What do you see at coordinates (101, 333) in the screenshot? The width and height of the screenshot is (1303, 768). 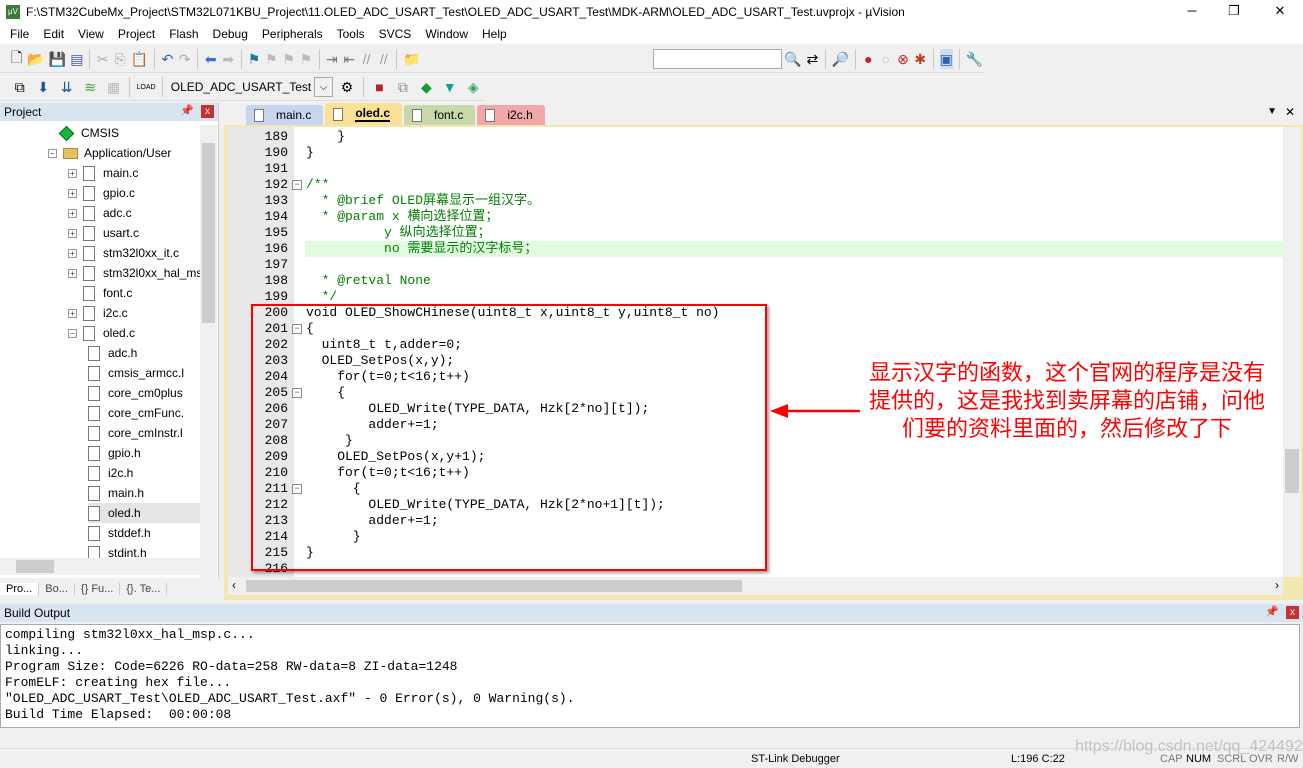 I see `tree-item: − oled.c` at bounding box center [101, 333].